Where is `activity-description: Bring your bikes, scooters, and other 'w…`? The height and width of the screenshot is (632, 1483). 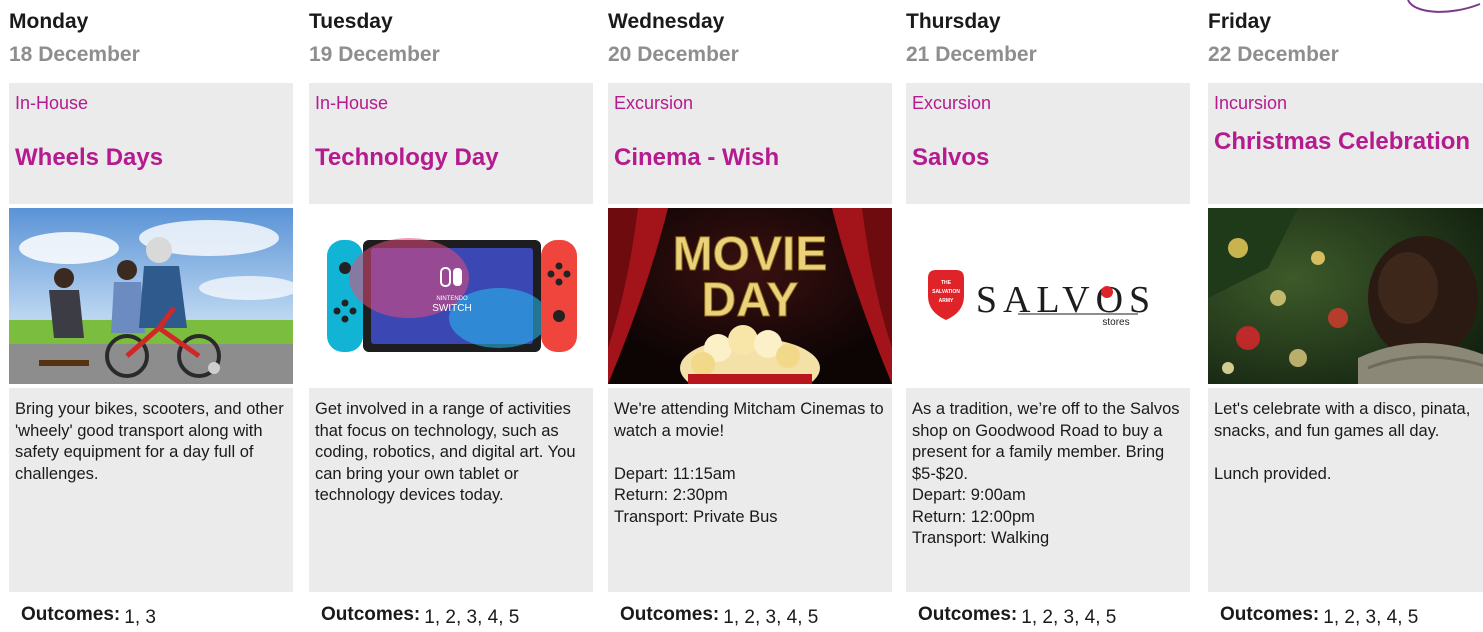
activity-description: Bring your bikes, scooters, and other 'w… is located at coordinates (149, 441).